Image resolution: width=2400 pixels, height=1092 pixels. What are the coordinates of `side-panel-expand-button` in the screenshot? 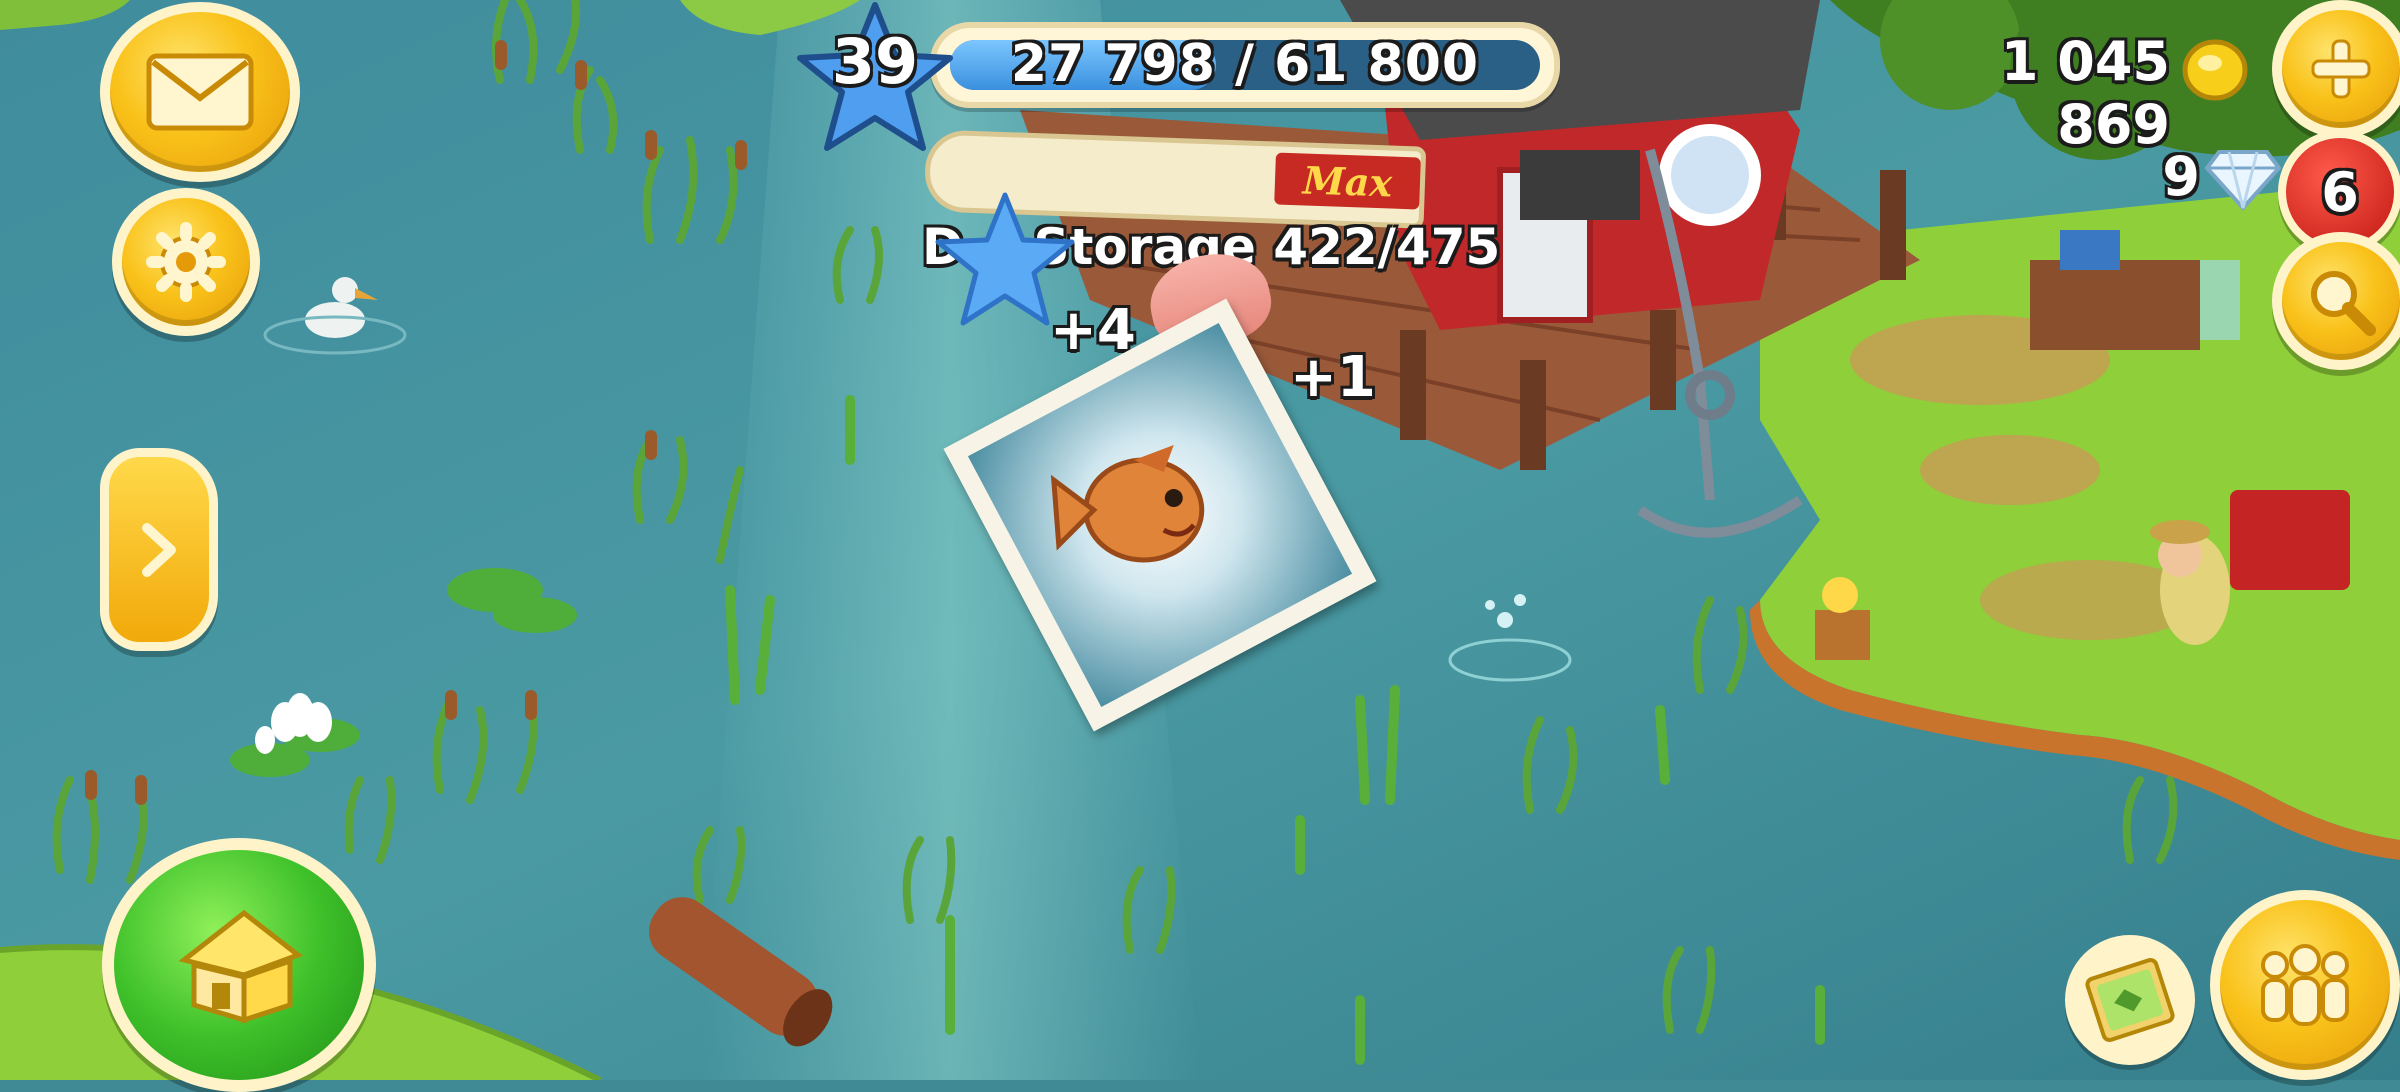 It's located at (159, 549).